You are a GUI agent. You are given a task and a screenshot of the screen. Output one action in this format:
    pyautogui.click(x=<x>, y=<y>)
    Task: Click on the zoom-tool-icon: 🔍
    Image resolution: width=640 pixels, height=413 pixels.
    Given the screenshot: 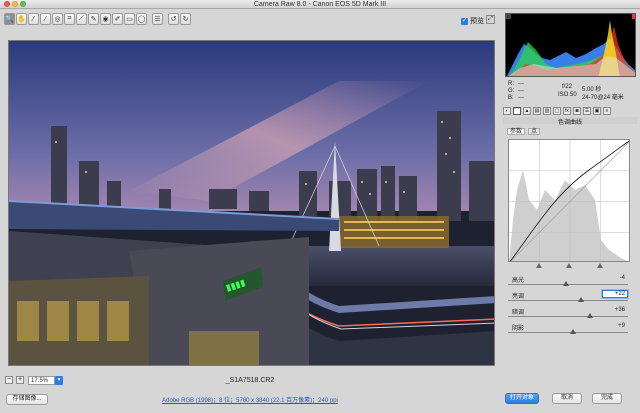 What is the action you would take?
    pyautogui.click(x=9, y=19)
    